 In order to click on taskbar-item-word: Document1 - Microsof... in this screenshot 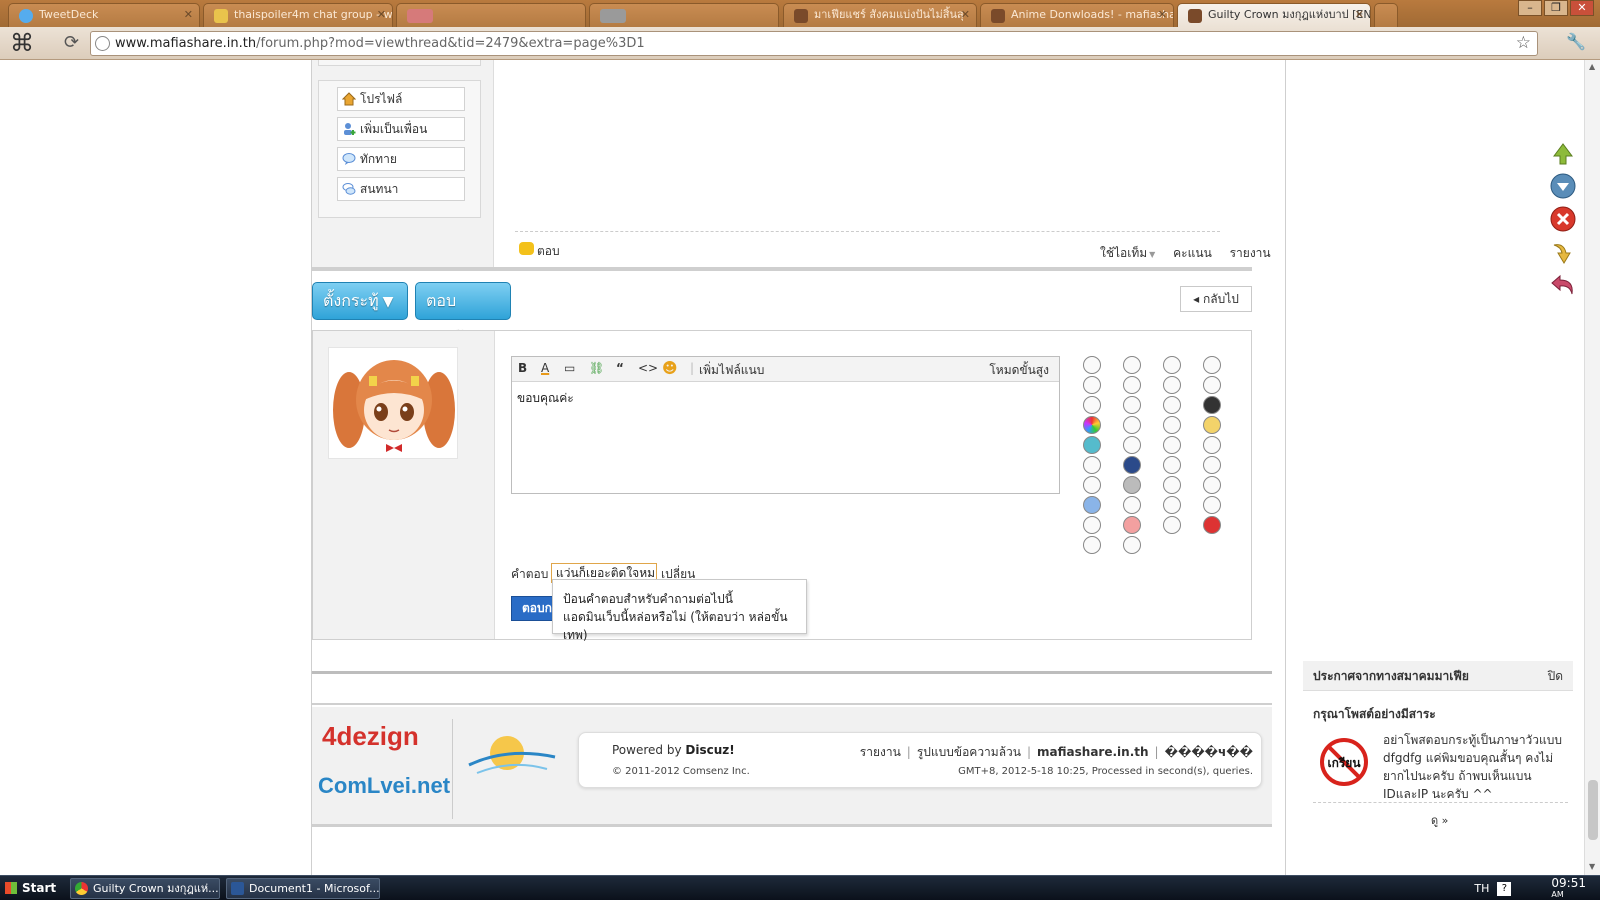, I will do `click(303, 888)`.